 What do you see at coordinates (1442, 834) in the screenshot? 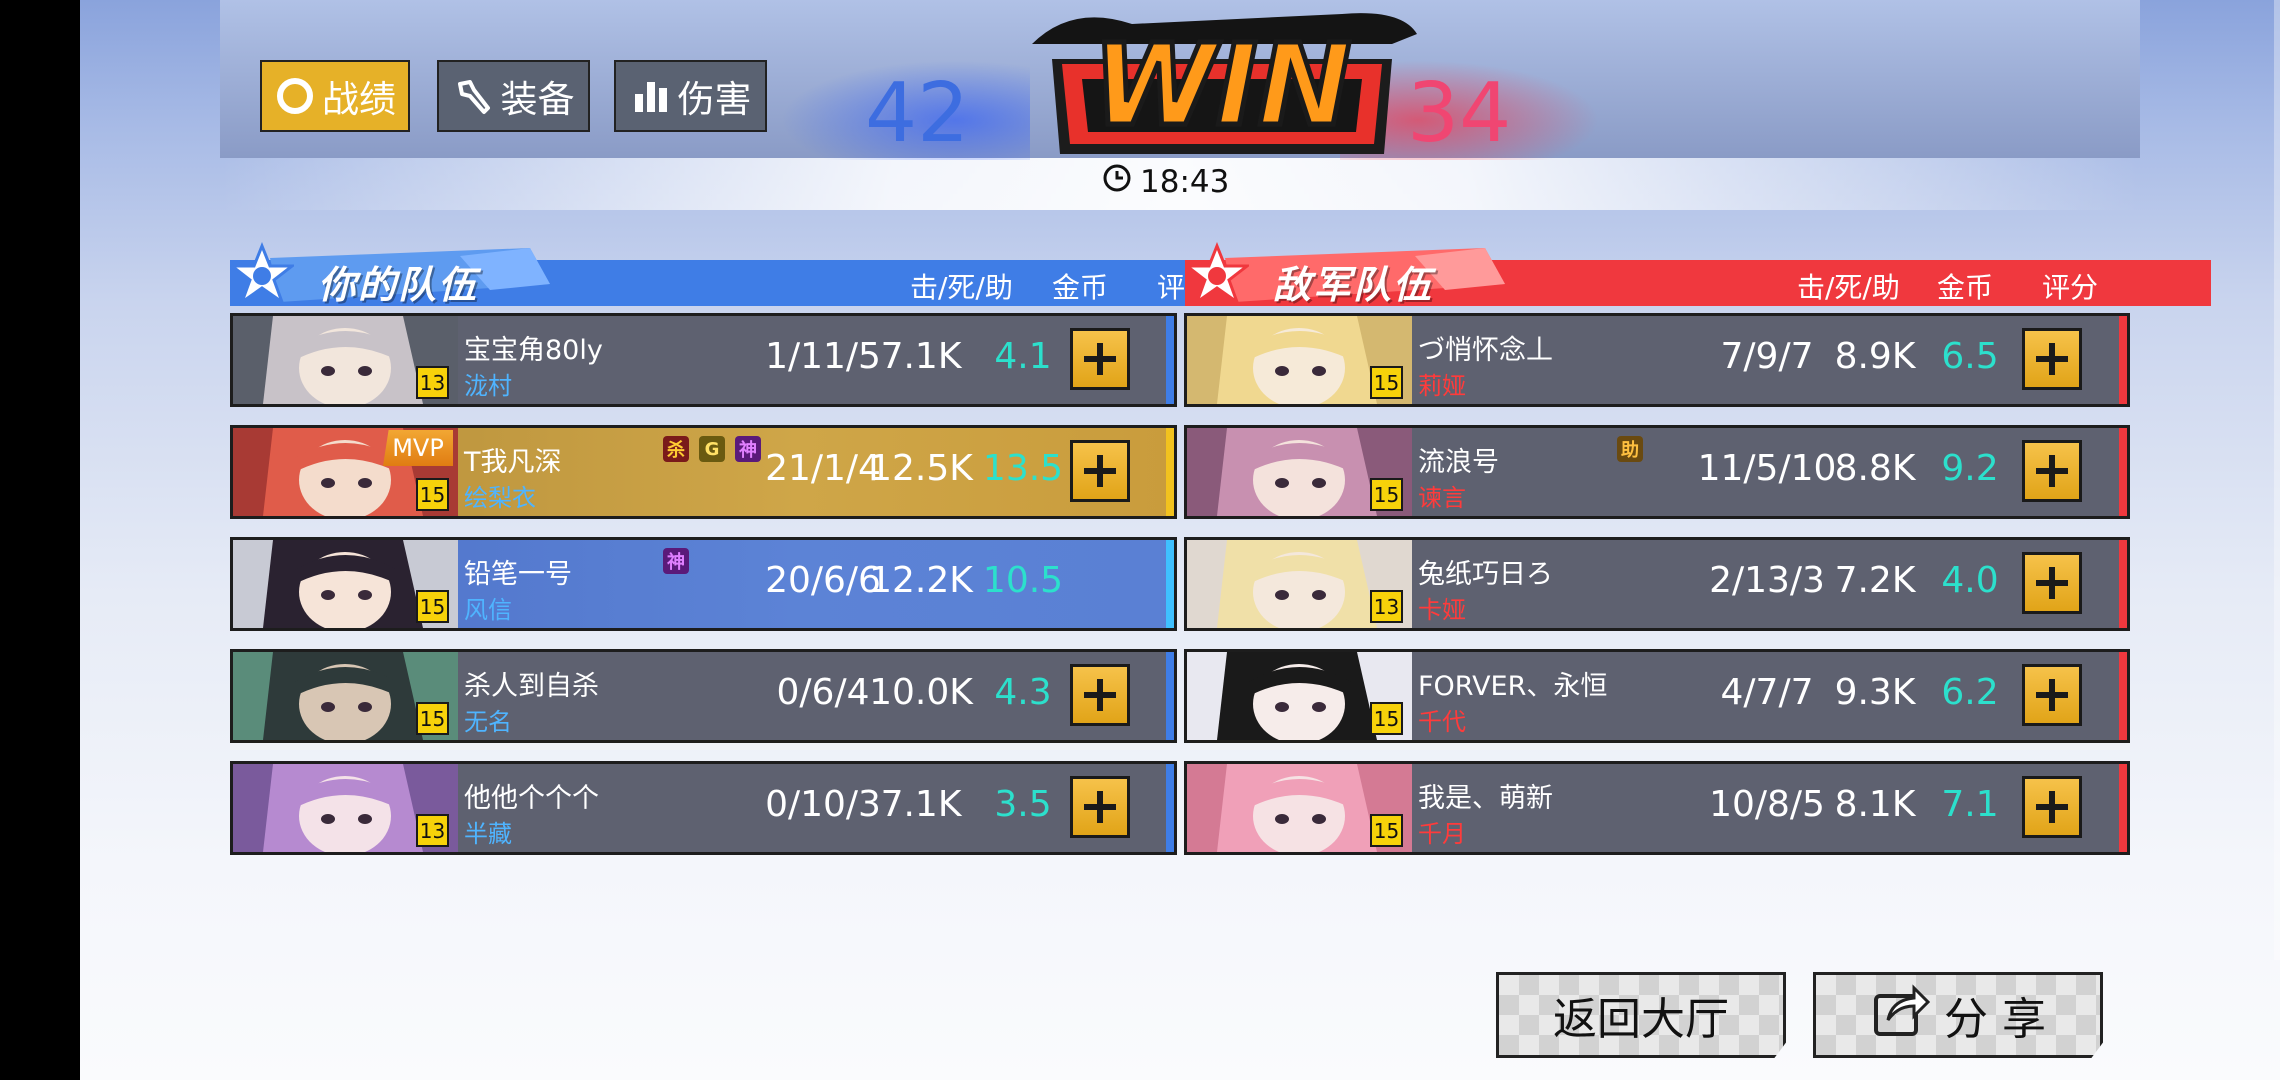
I see `hero-name: 千月` at bounding box center [1442, 834].